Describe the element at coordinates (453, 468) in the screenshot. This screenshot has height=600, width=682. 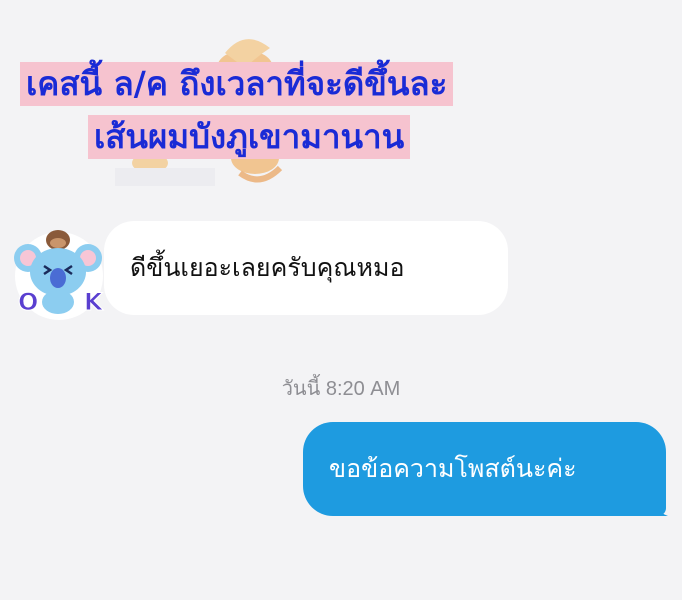
I see `outgoing-message-text: ขอข้อความโพสต์นะค่ะ` at that location.